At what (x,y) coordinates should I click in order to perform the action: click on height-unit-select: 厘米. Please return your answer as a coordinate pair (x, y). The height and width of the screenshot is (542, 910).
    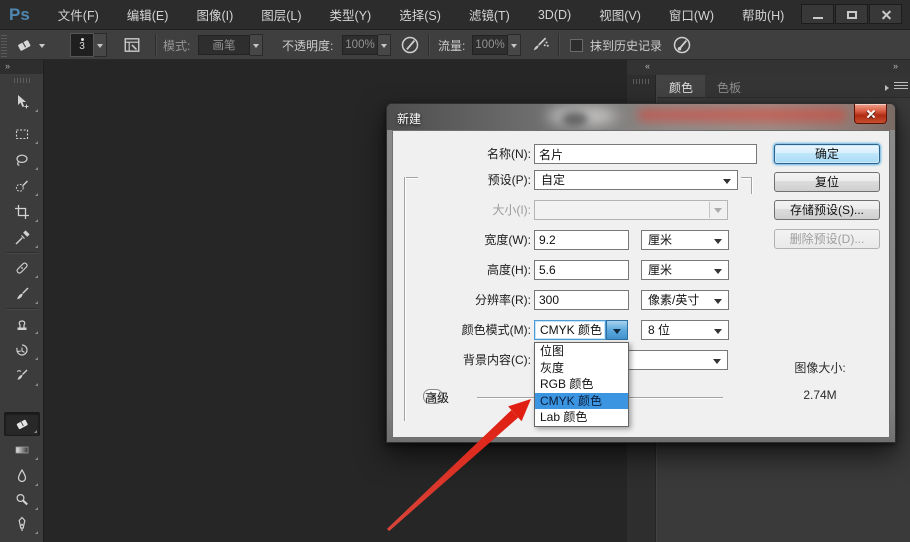
    Looking at the image, I should click on (685, 270).